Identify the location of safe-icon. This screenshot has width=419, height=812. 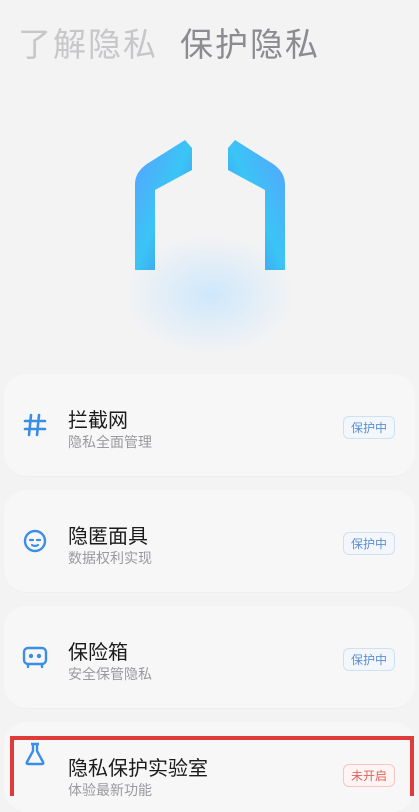
(35, 657).